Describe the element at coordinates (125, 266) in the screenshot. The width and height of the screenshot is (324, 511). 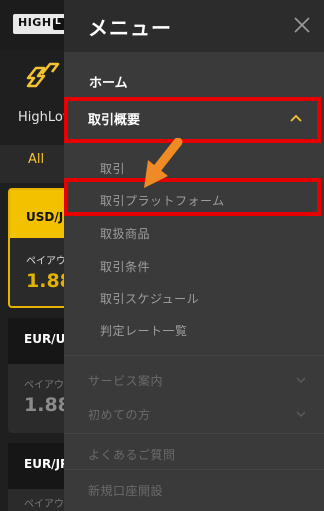
I see `submenu-item-conditions: 取引条件` at that location.